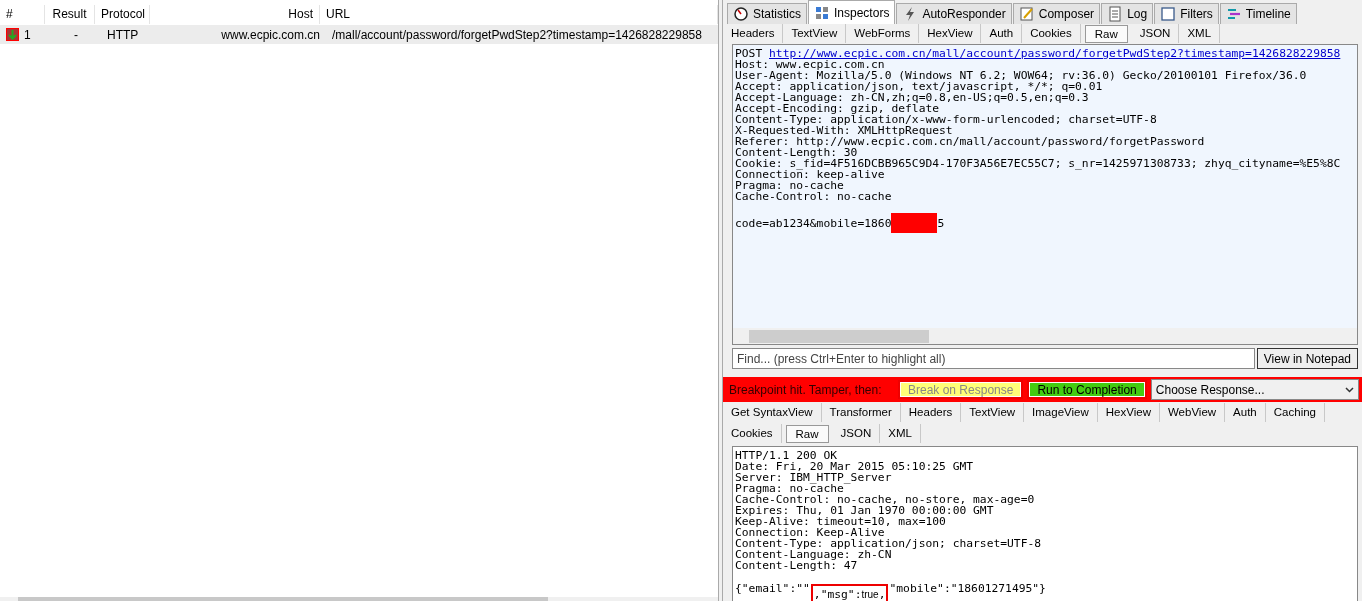 The height and width of the screenshot is (601, 1362). What do you see at coordinates (885, 499) in the screenshot?
I see `header-line: Cache-Control: no-cache, no-store, max-age=0` at bounding box center [885, 499].